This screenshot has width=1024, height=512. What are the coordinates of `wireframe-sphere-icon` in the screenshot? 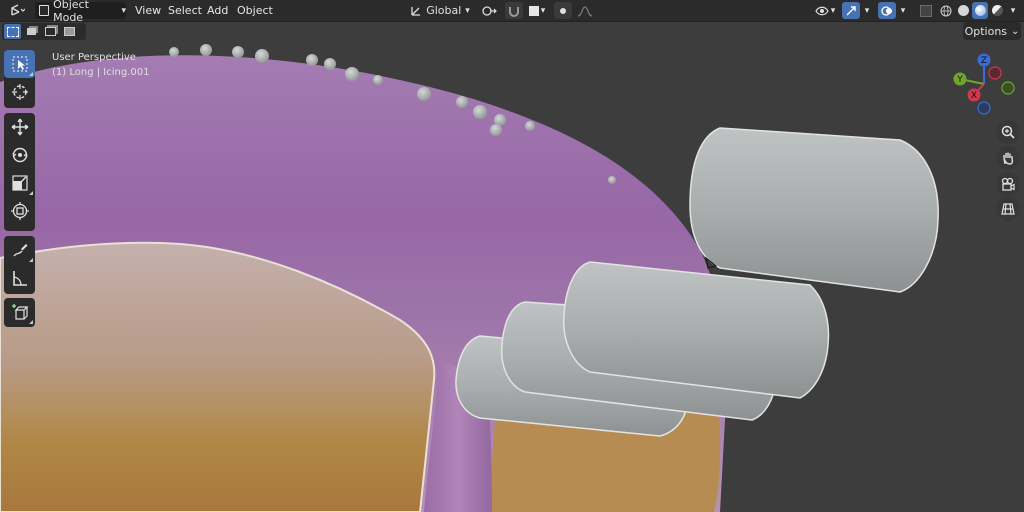 It's located at (946, 10).